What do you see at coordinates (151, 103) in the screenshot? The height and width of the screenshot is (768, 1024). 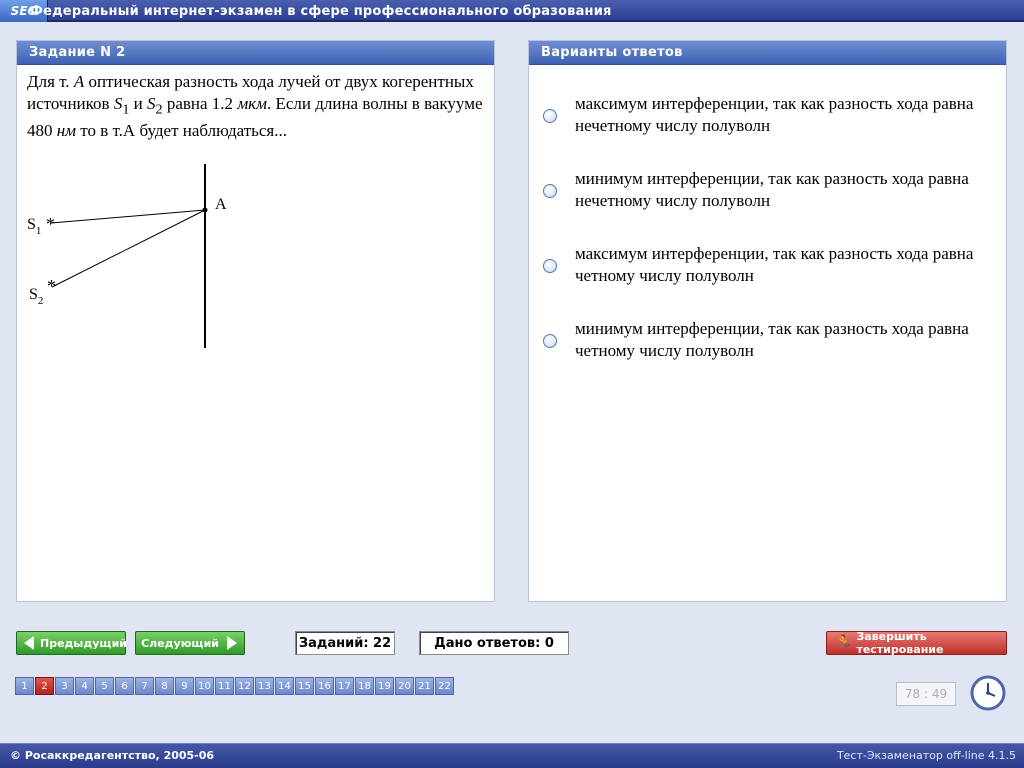 I see `s2-label: S` at bounding box center [151, 103].